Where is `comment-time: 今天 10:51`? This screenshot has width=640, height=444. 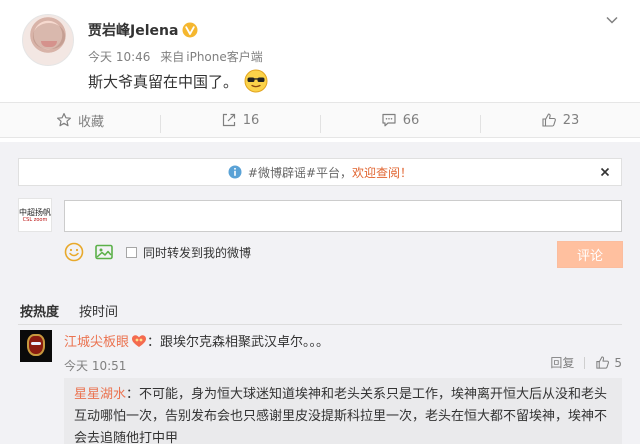
comment-time: 今天 10:51 is located at coordinates (95, 366).